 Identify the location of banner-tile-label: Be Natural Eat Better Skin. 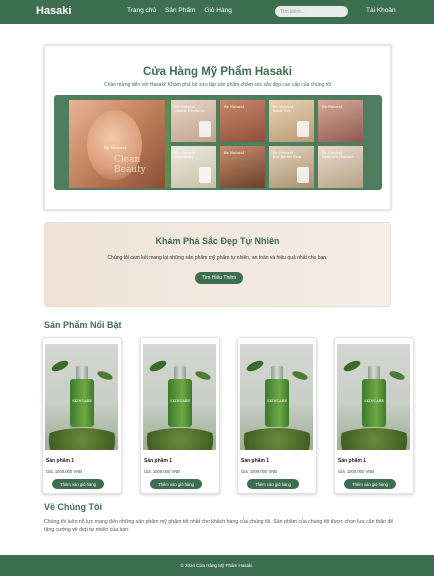
(287, 155).